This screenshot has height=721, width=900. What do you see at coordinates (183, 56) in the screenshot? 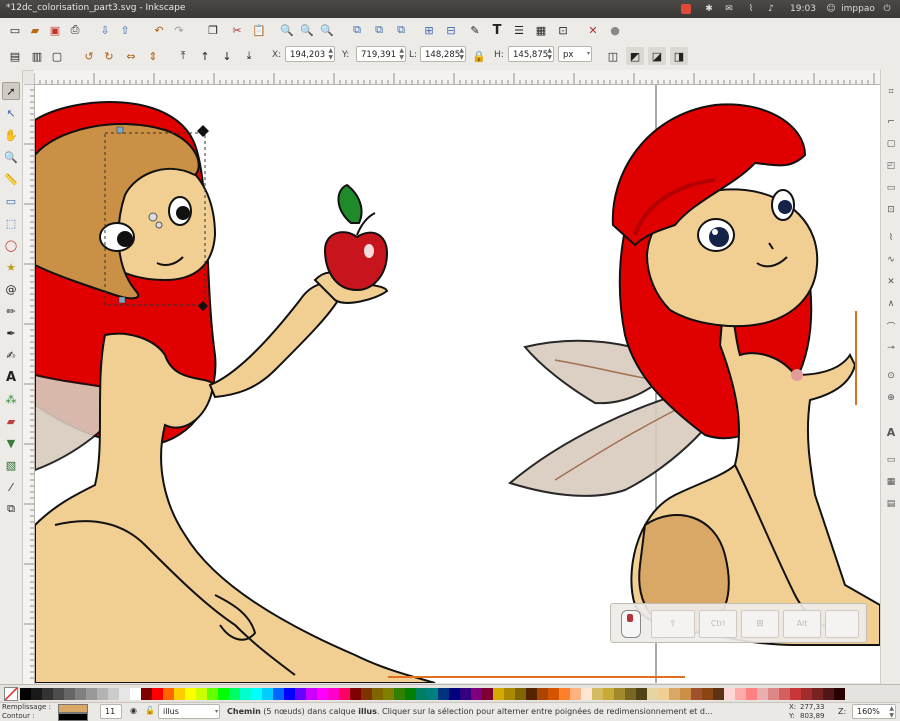
I see `raise-to-top-icon: ⤒` at bounding box center [183, 56].